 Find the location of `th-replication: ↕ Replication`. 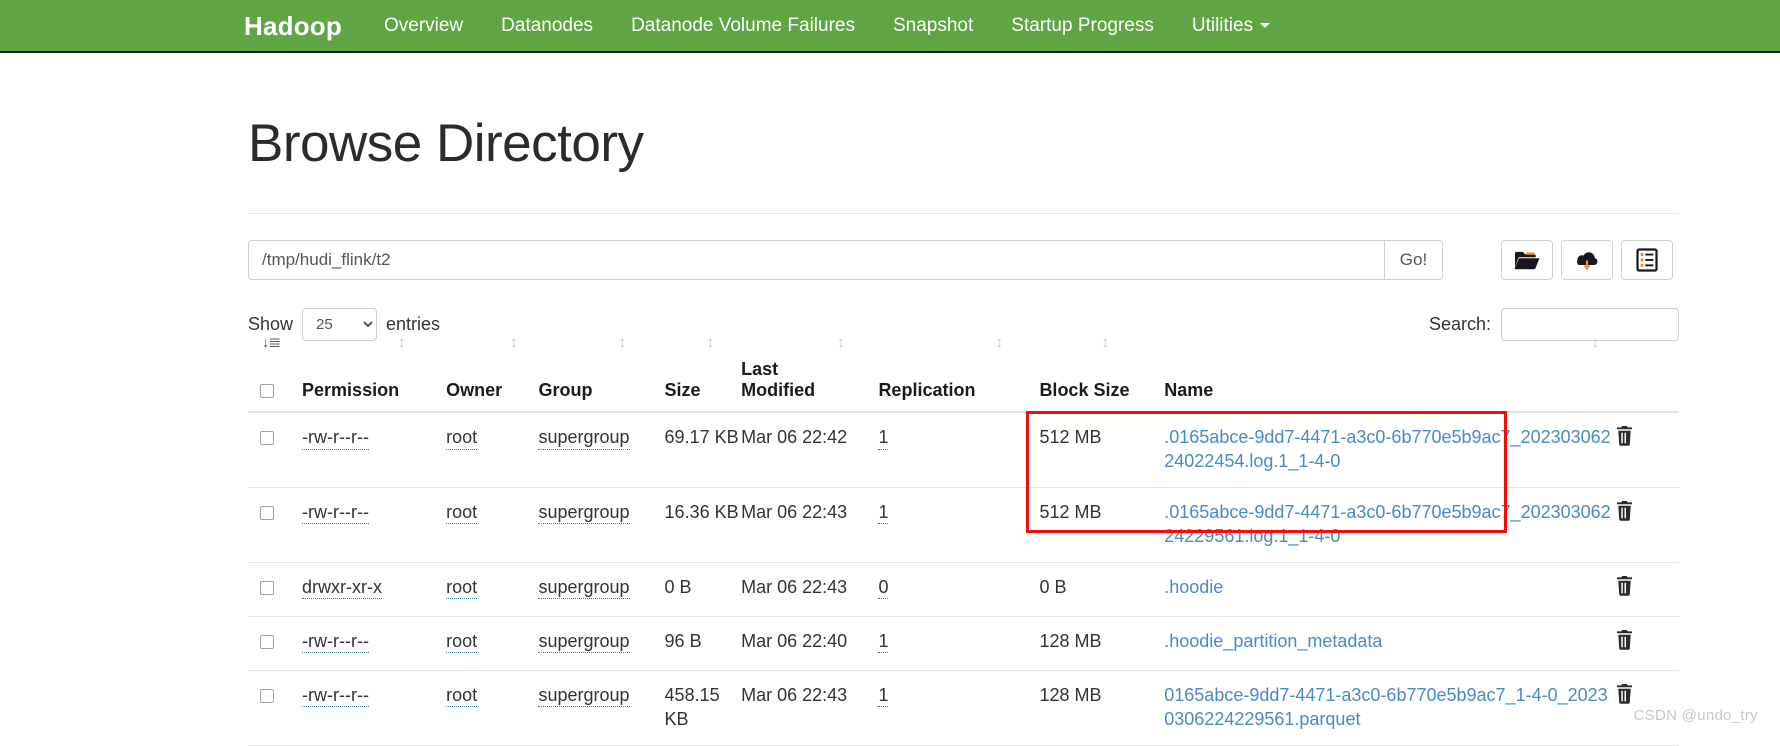

th-replication: ↕ Replication is located at coordinates (959, 374).